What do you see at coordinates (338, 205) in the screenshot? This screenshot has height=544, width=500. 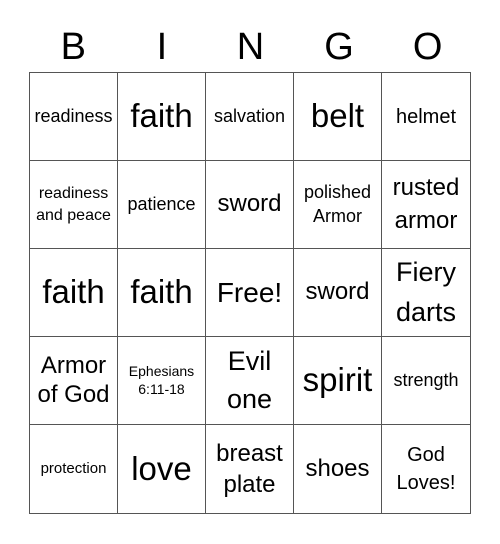 I see `bingo-cell: polished Armor` at bounding box center [338, 205].